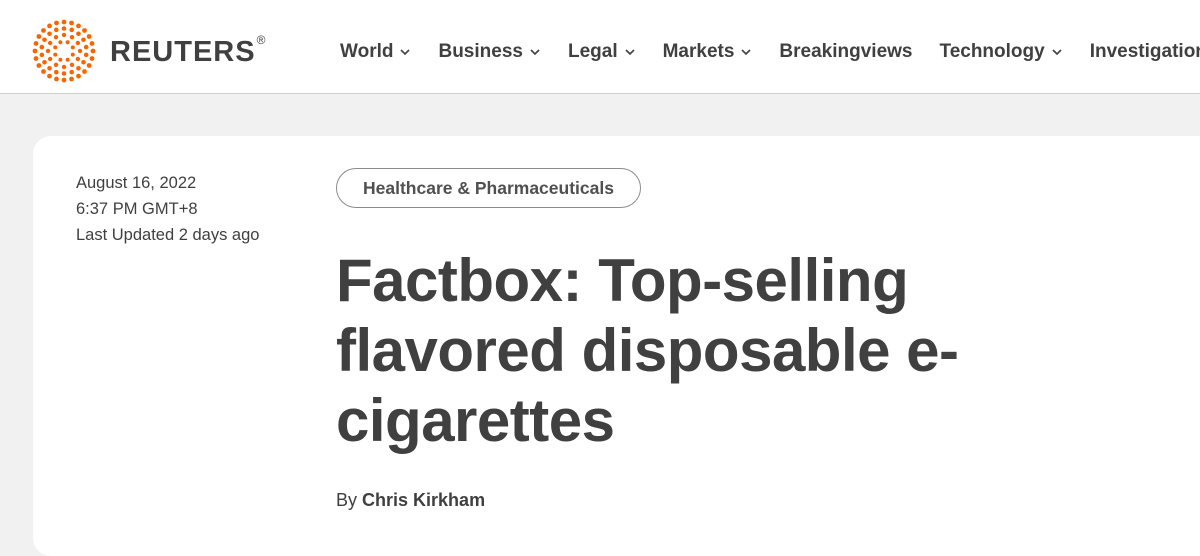  Describe the element at coordinates (992, 51) in the screenshot. I see `nav-item-label: Technology` at that location.